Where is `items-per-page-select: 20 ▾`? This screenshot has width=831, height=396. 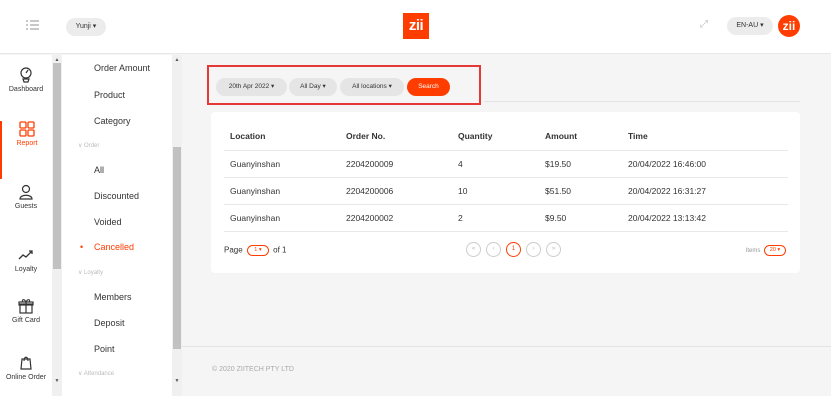 items-per-page-select: 20 ▾ is located at coordinates (775, 250).